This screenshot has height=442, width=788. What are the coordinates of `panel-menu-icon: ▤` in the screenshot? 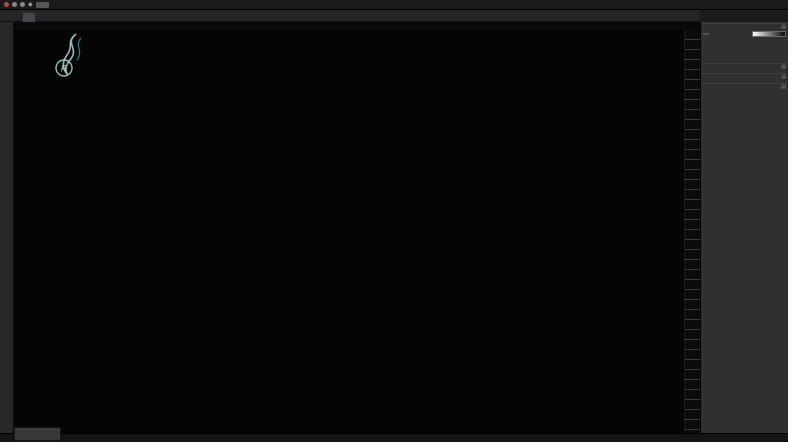 It's located at (783, 27).